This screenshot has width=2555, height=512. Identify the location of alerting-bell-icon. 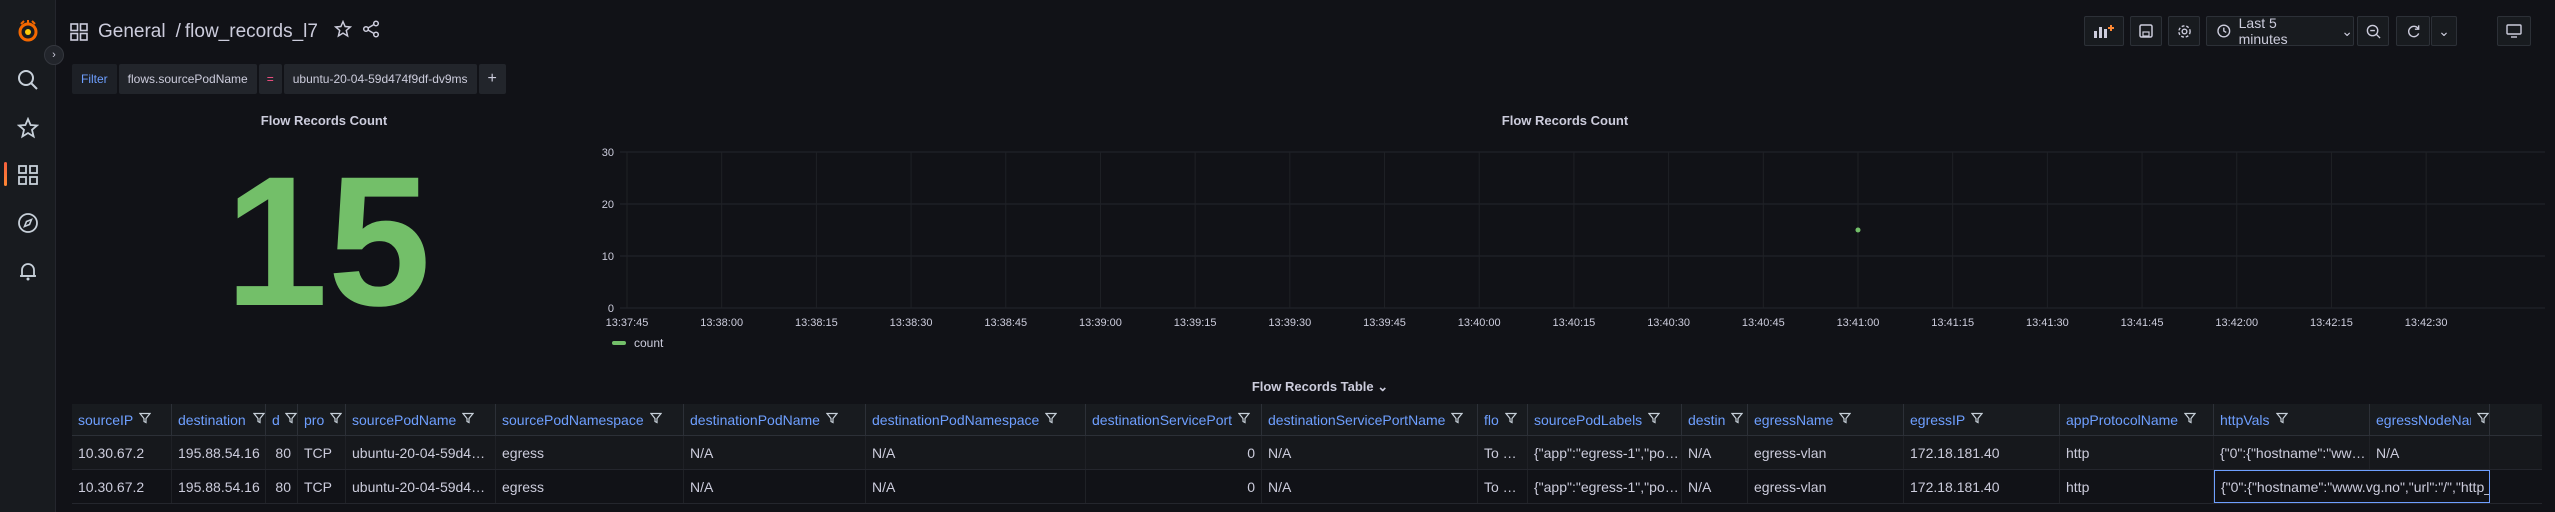
(28, 271).